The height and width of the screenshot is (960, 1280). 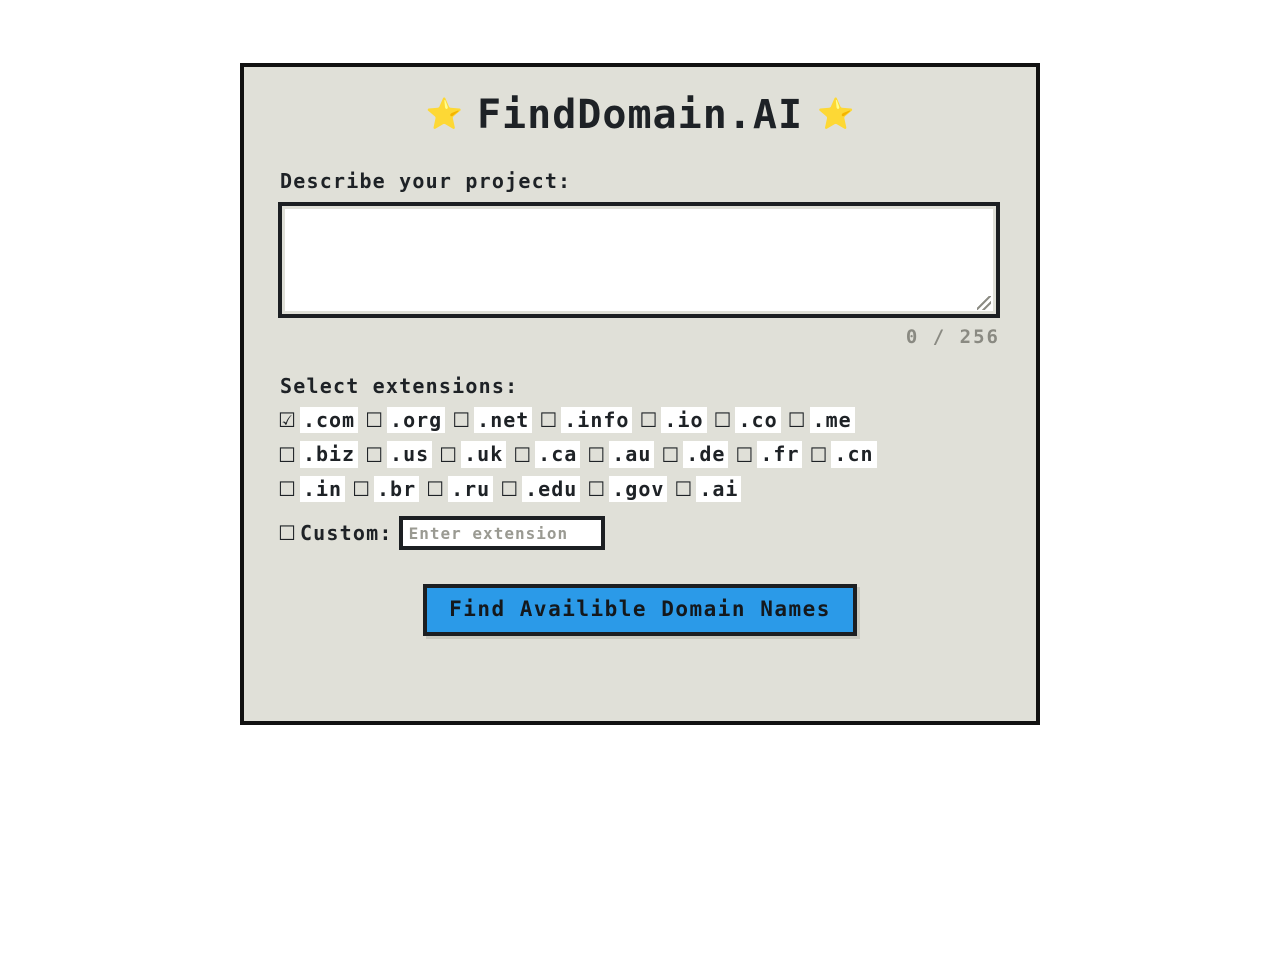 I want to click on extension-option-br: ☐ .br, so click(x=386, y=489).